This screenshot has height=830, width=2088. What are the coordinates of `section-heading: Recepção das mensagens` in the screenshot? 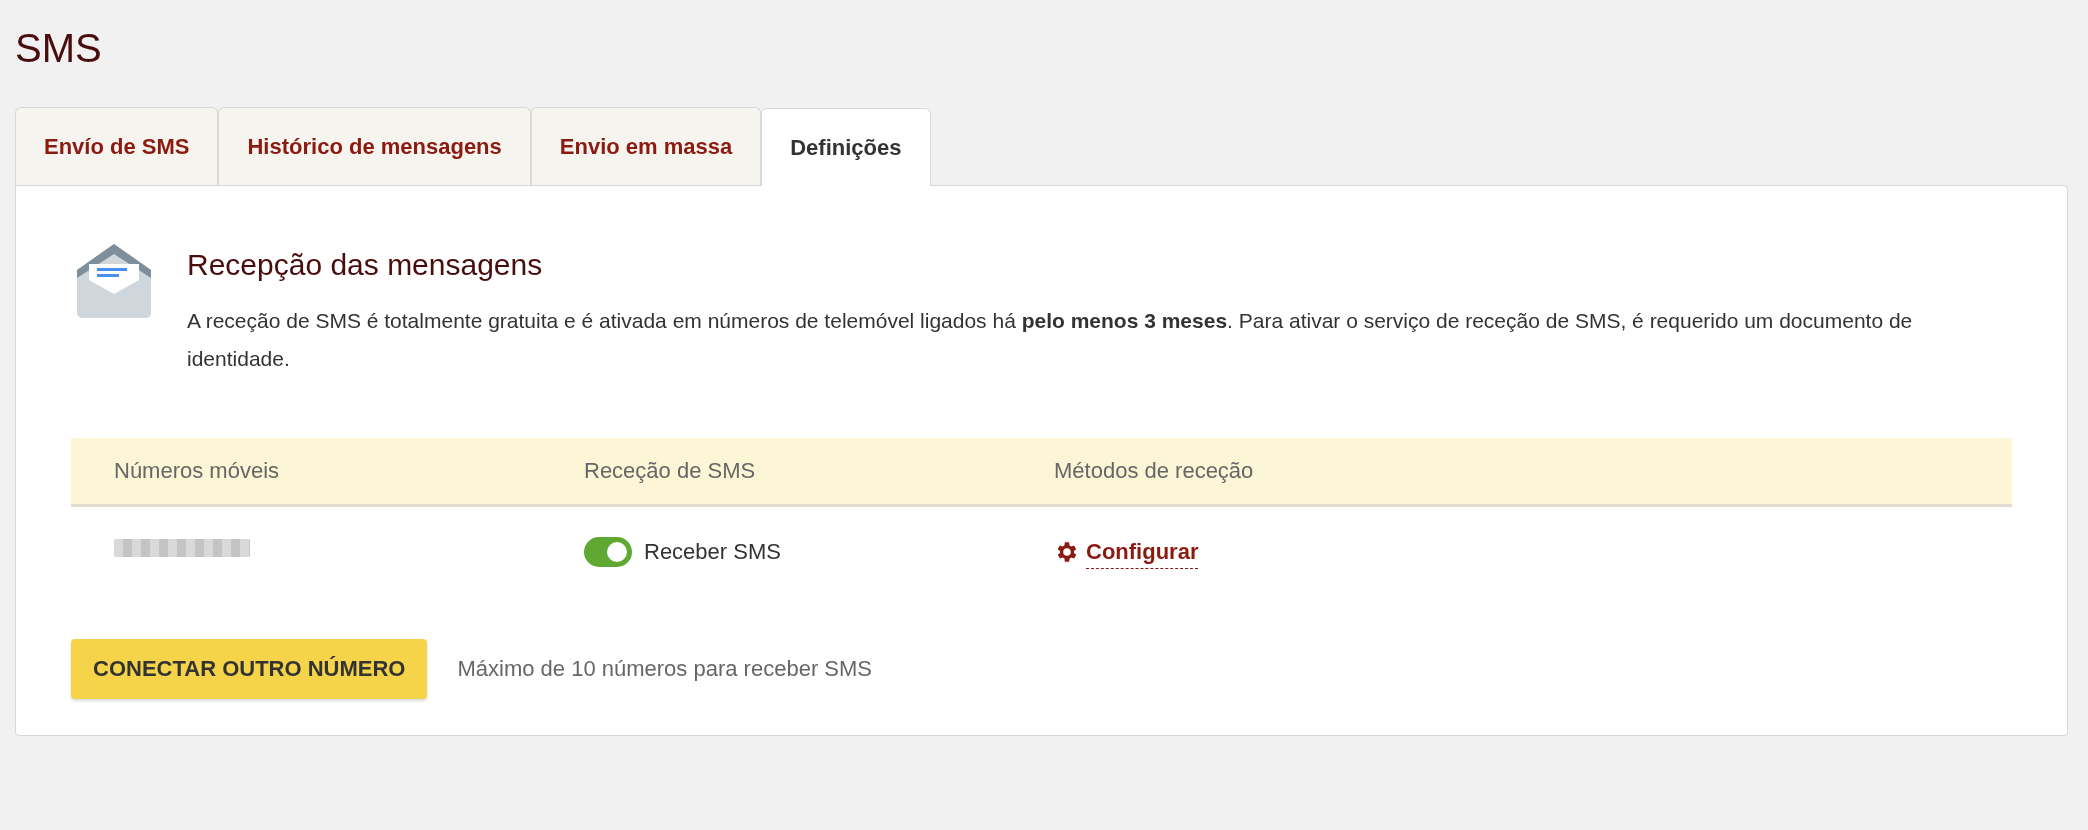 It's located at (365, 265).